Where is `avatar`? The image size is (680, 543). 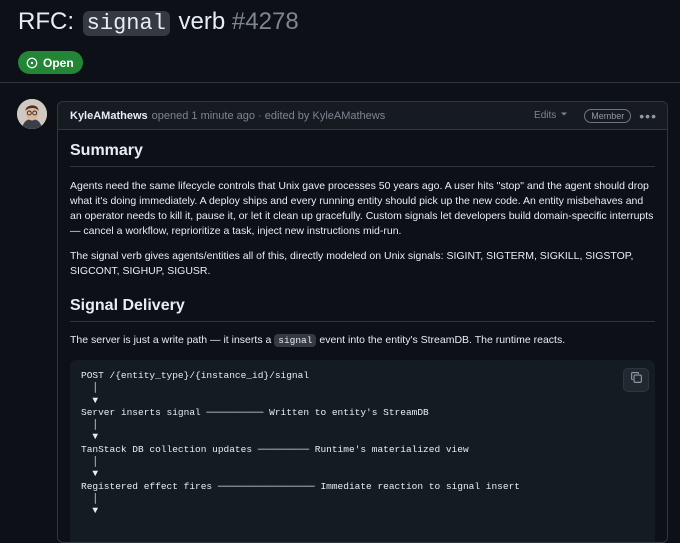
avatar is located at coordinates (32, 114).